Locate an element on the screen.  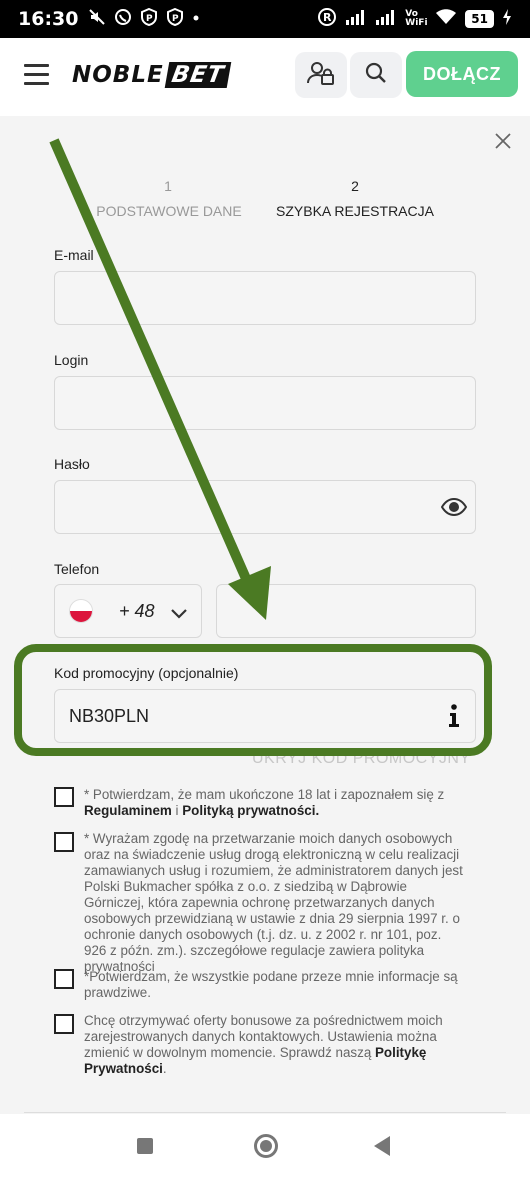
privacy-policy-link: Polityką prywatności. is located at coordinates (250, 810).